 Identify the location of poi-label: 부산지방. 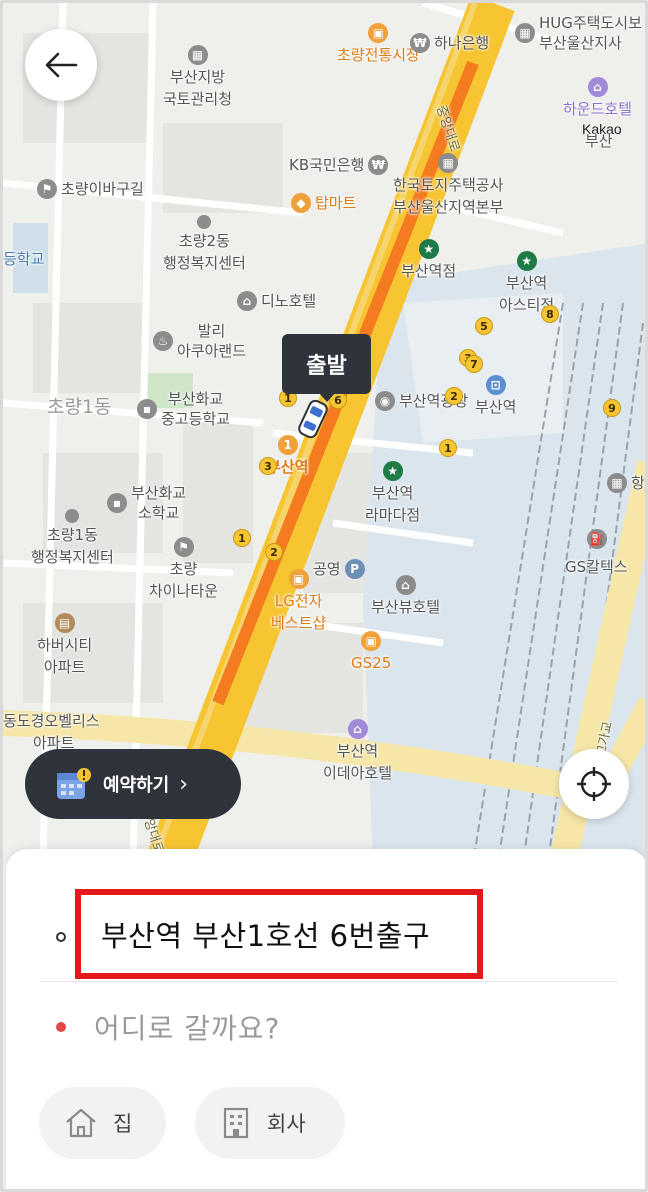
(197, 77).